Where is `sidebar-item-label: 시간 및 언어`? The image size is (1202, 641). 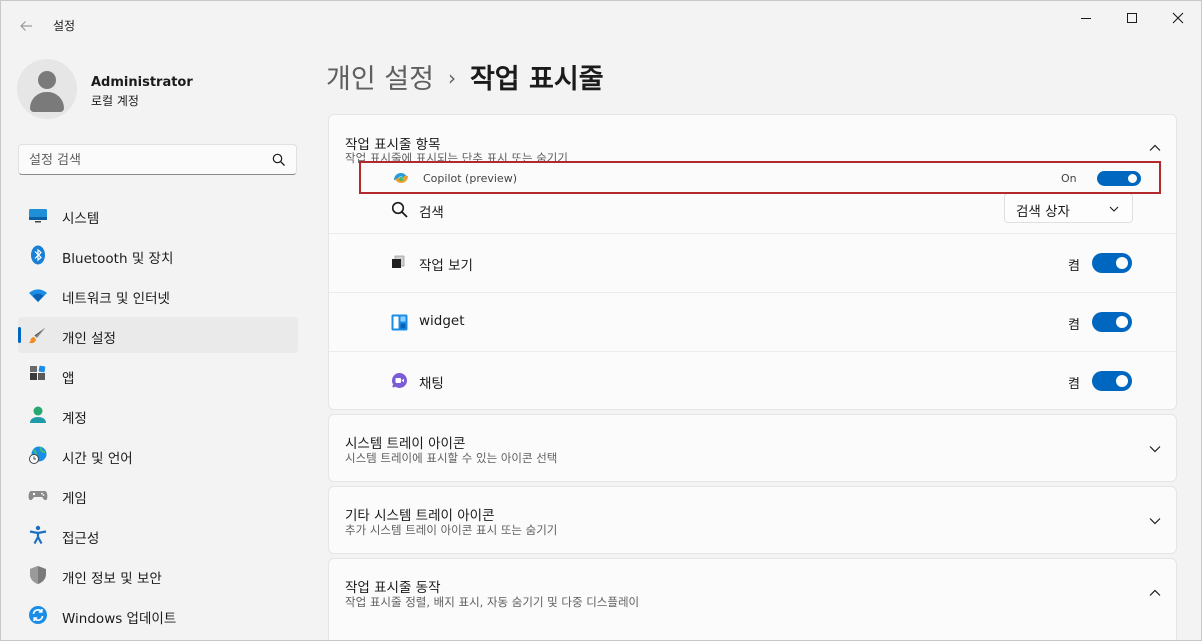 sidebar-item-label: 시간 및 언어 is located at coordinates (97, 459).